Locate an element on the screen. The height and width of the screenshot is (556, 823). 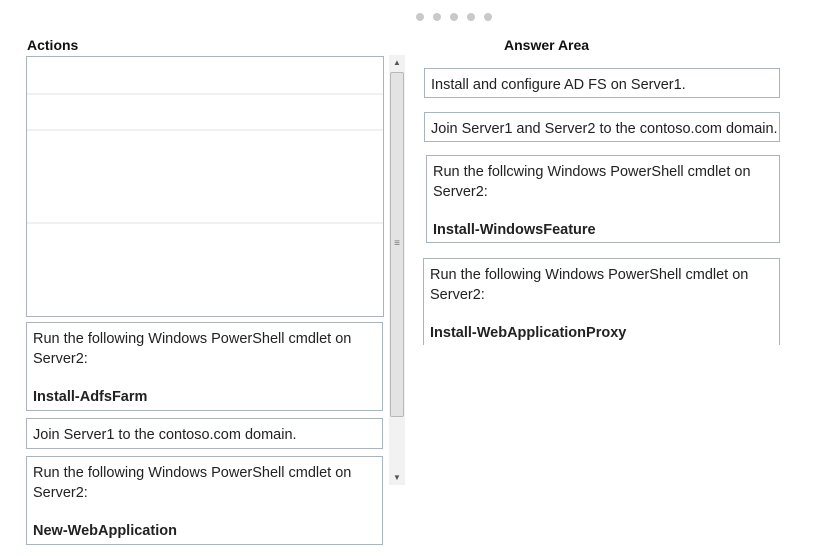
action-item-join-server1: Join Server1 to the contoso.com domain. is located at coordinates (204, 433).